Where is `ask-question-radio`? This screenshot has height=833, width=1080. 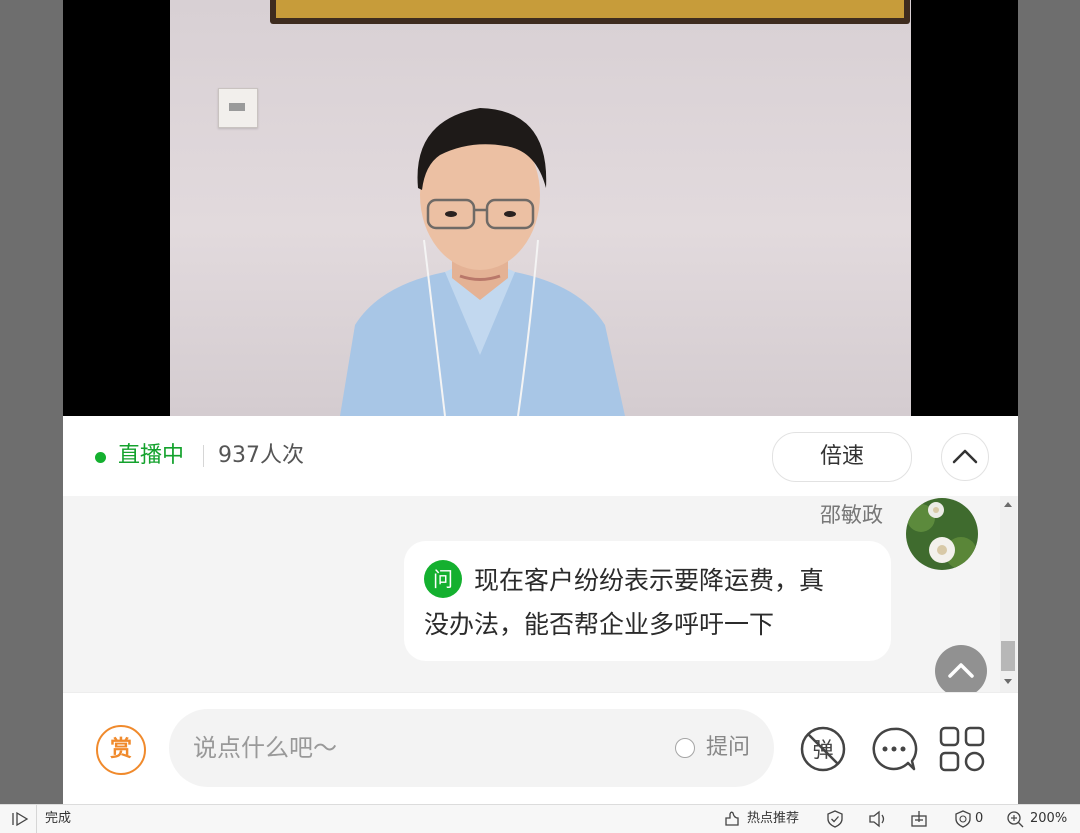 ask-question-radio is located at coordinates (685, 748).